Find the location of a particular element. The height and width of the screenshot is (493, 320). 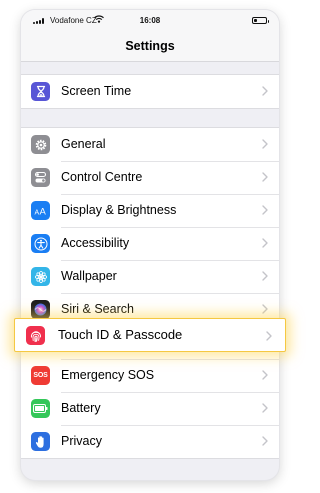

settings-item-label: Accessibility is located at coordinates (95, 243).